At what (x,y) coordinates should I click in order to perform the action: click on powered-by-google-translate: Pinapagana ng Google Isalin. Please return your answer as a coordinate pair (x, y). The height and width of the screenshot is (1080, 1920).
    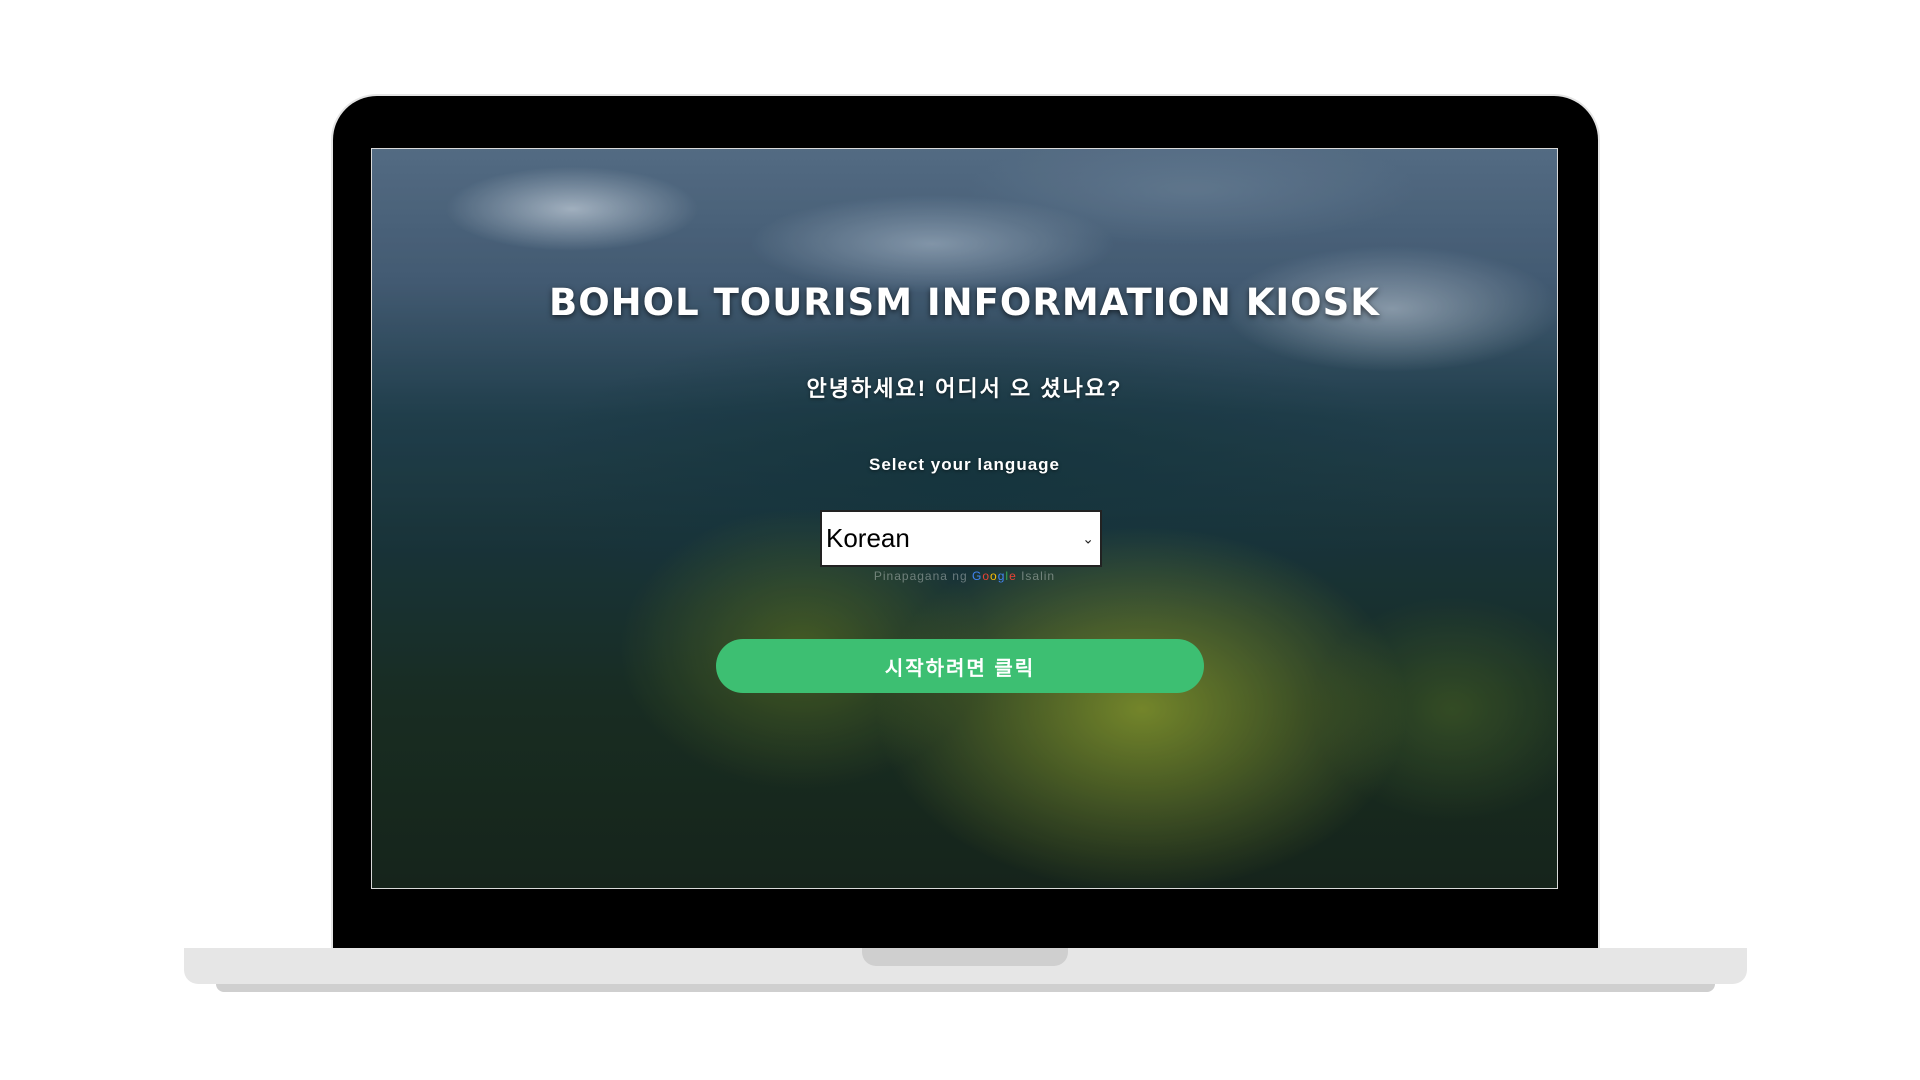
    Looking at the image, I should click on (964, 576).